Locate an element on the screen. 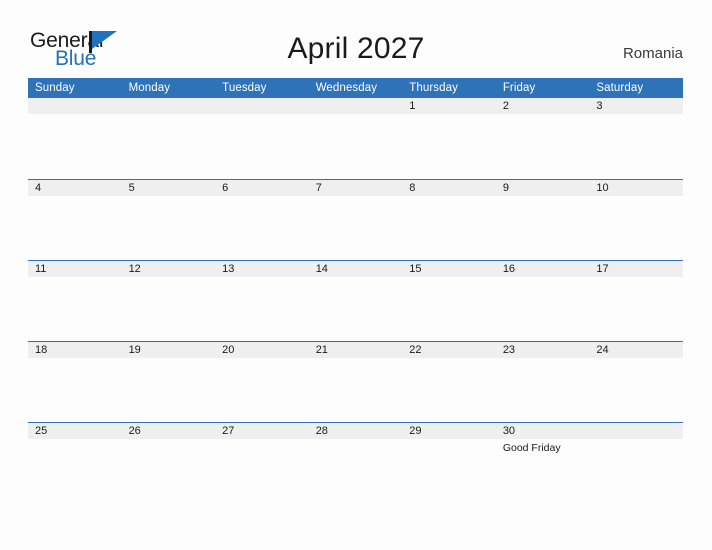  calendar-day-cell: 21 is located at coordinates (355, 381).